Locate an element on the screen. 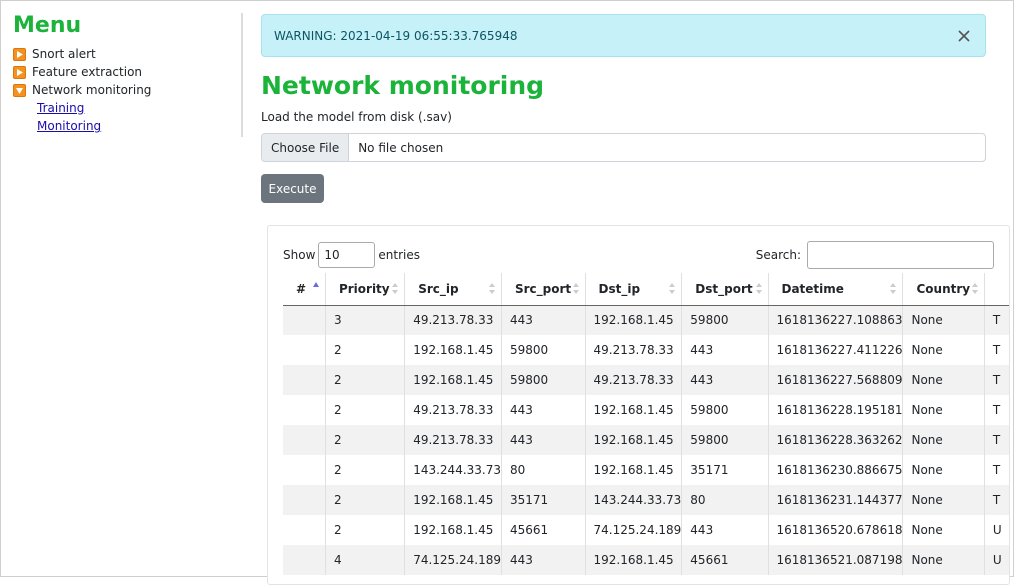 The width and height of the screenshot is (1014, 585). column-header-country: Country is located at coordinates (943, 289).